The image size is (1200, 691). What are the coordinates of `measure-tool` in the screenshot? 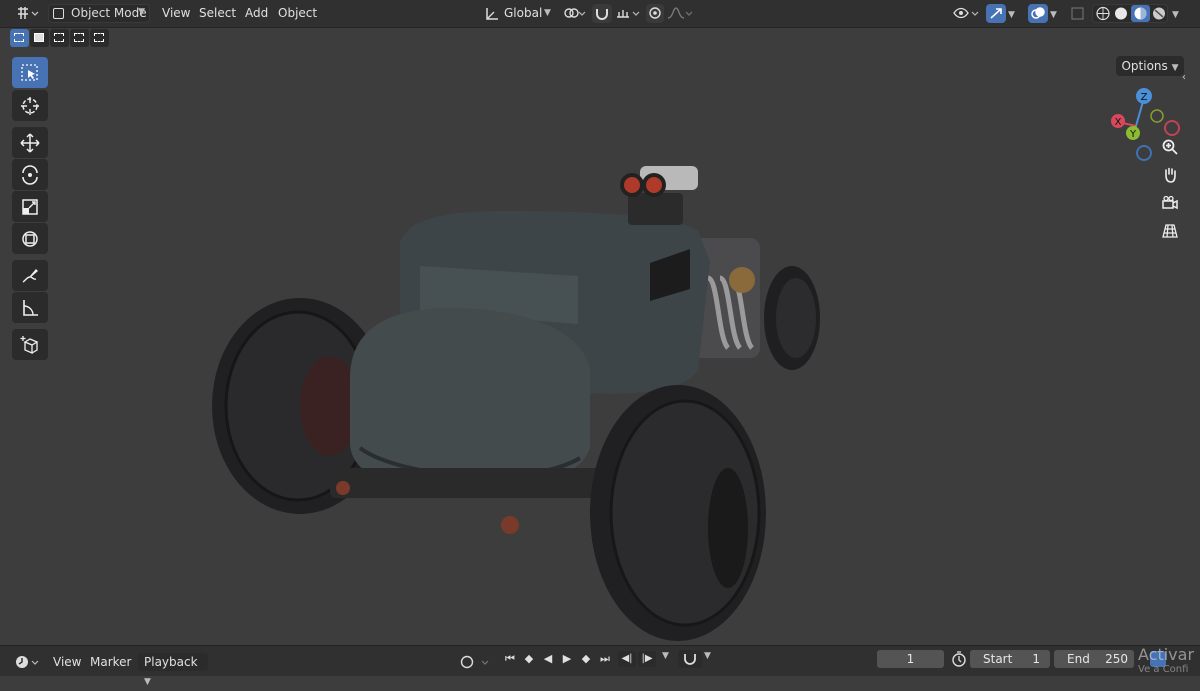 It's located at (30, 307).